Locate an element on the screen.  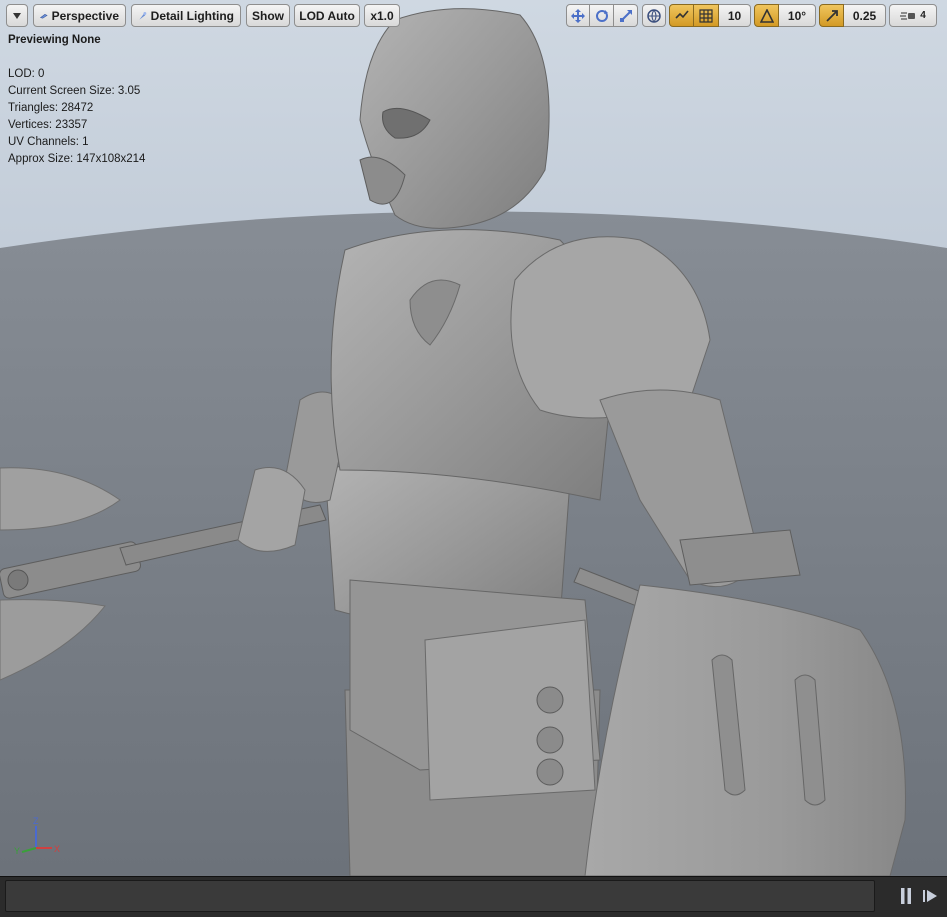
rotation-snap-value-label: 10° is located at coordinates (797, 15).